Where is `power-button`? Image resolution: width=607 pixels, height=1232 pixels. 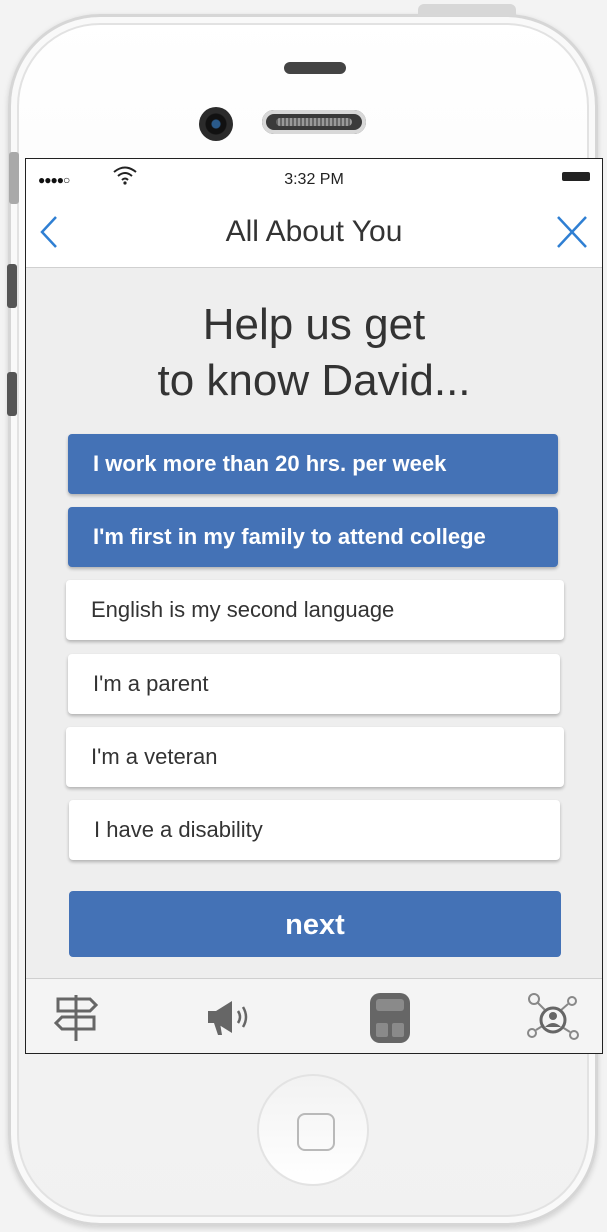 power-button is located at coordinates (467, 10).